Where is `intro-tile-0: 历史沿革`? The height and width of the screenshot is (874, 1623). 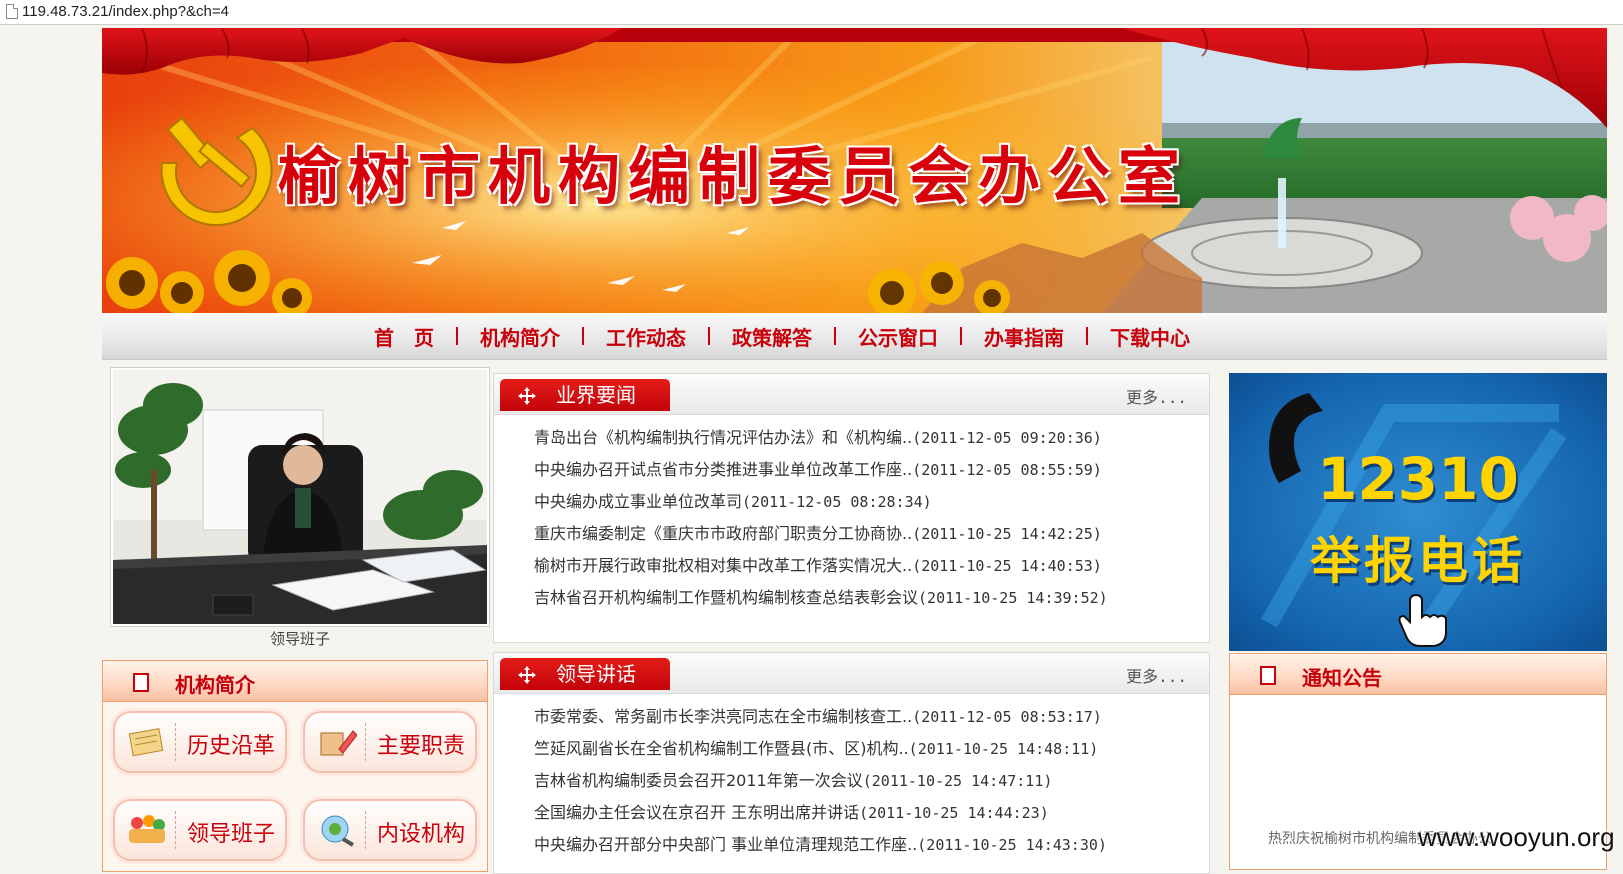 intro-tile-0: 历史沿革 is located at coordinates (200, 742).